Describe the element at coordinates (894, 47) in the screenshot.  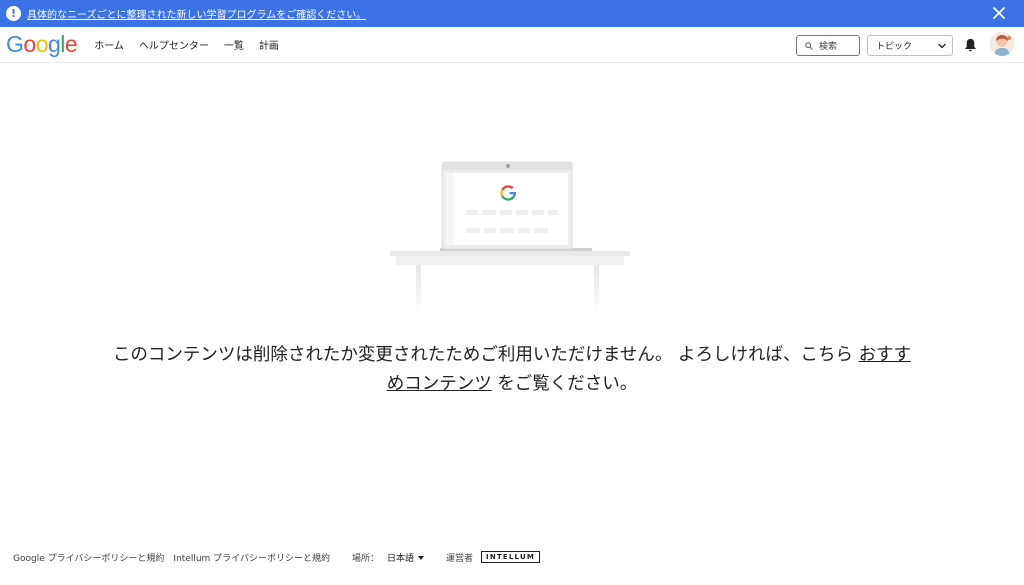
I see `topic-select-value: トピック` at that location.